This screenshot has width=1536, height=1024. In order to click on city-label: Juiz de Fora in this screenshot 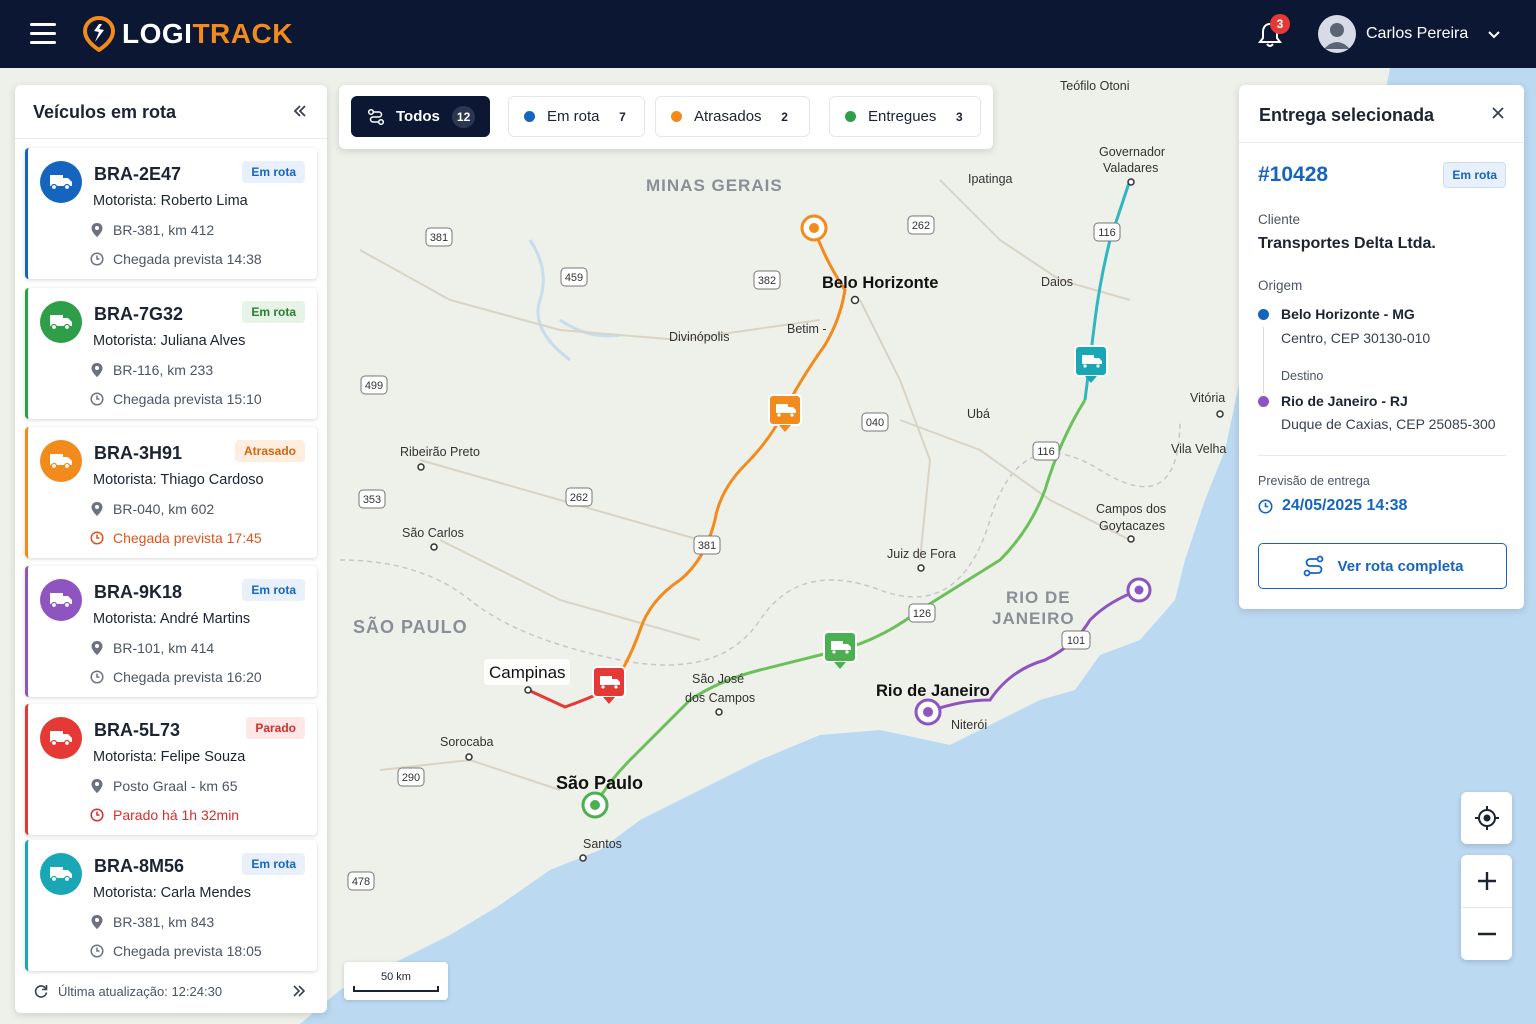, I will do `click(921, 554)`.